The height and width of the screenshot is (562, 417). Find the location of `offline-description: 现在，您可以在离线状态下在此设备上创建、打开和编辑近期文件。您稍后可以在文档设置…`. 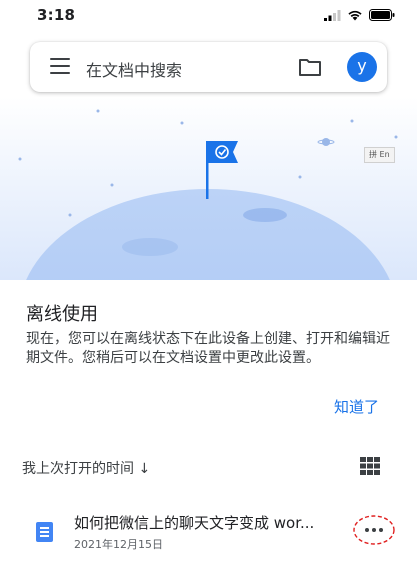

offline-description: 现在，您可以在离线状态下在此设备上创建、打开和编辑近期文件。您稍后可以在文档设置… is located at coordinates (208, 348).